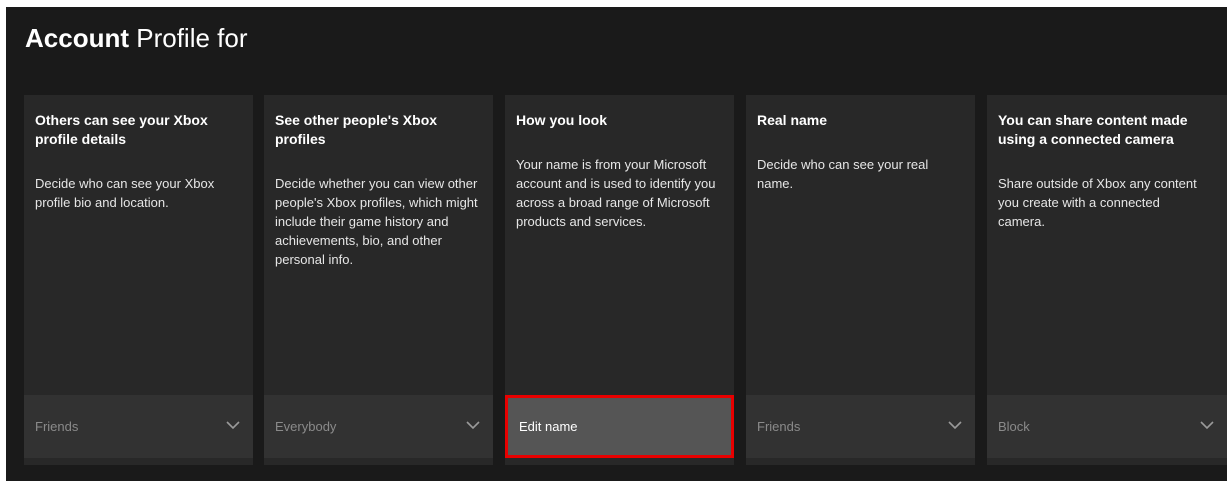 The width and height of the screenshot is (1229, 481). I want to click on panel-title: See other people's Xbox profiles, so click(356, 129).